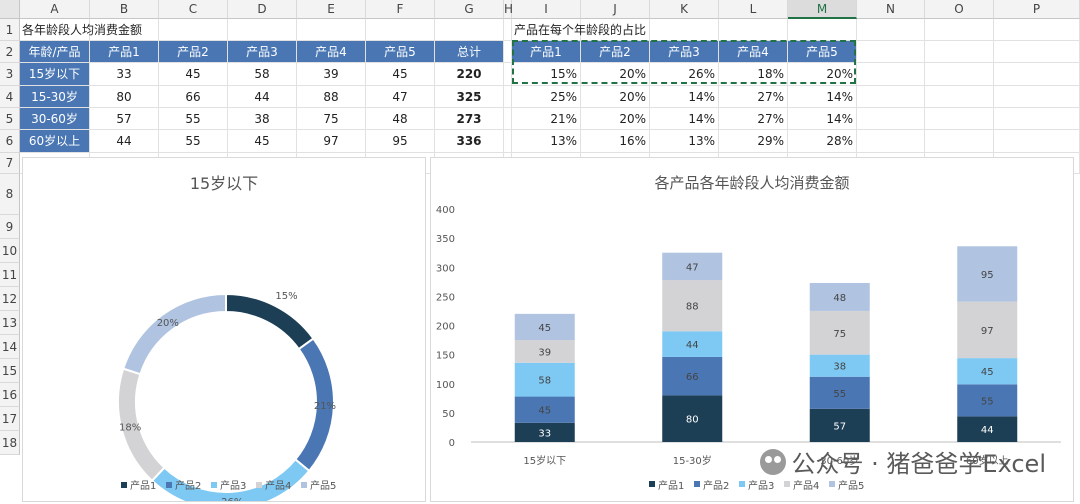  Describe the element at coordinates (891, 119) in the screenshot. I see `cell-n5` at that location.